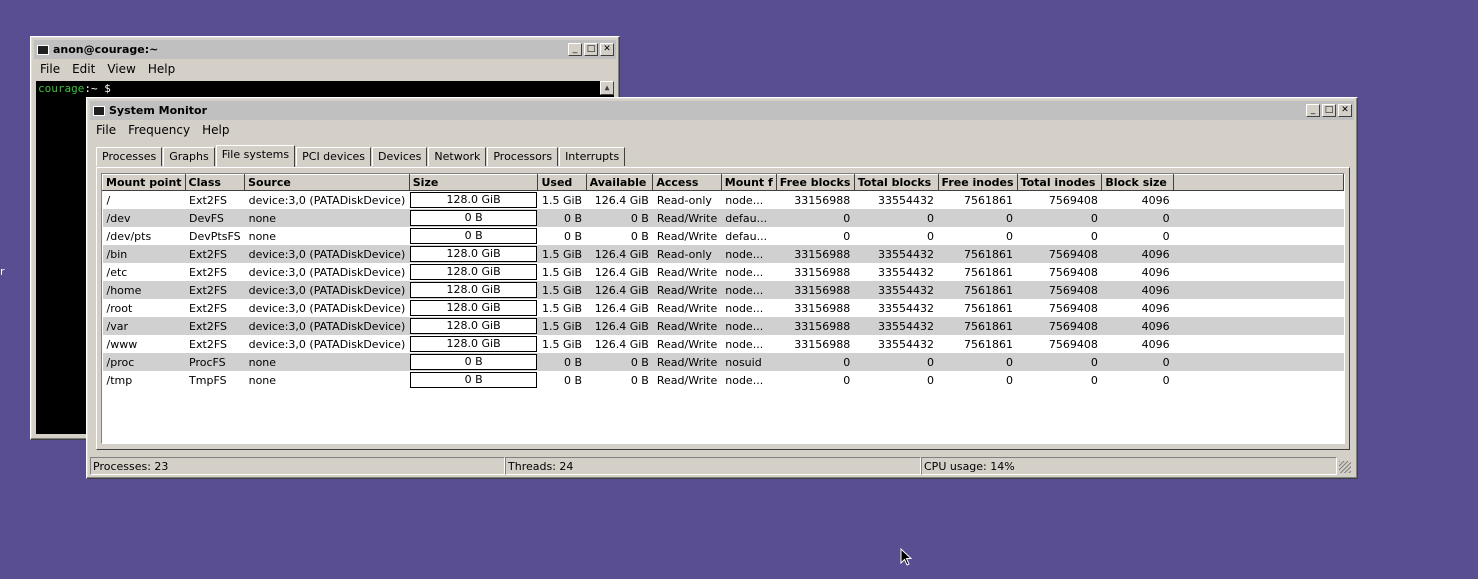  What do you see at coordinates (977, 182) in the screenshot?
I see `column-header-free-inodes: Free inodes` at bounding box center [977, 182].